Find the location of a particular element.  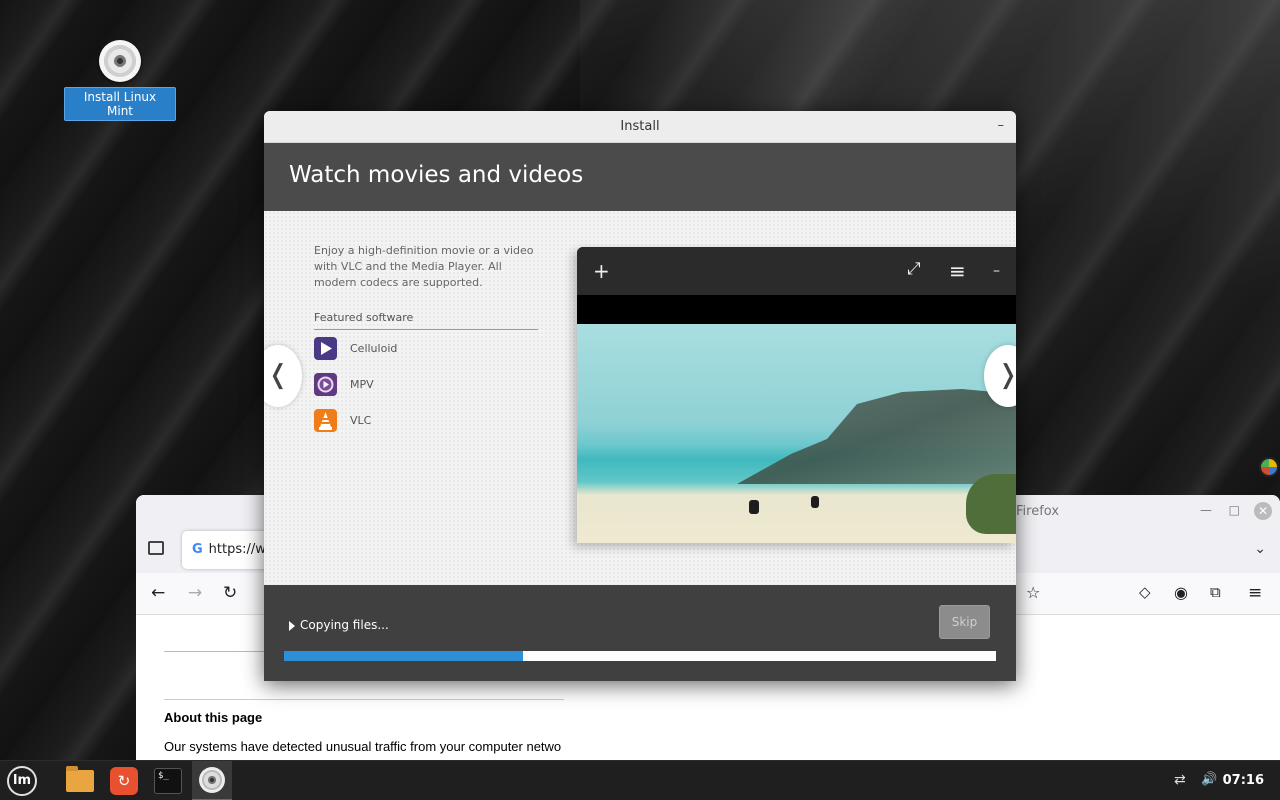

skip-button: Skip is located at coordinates (964, 622).